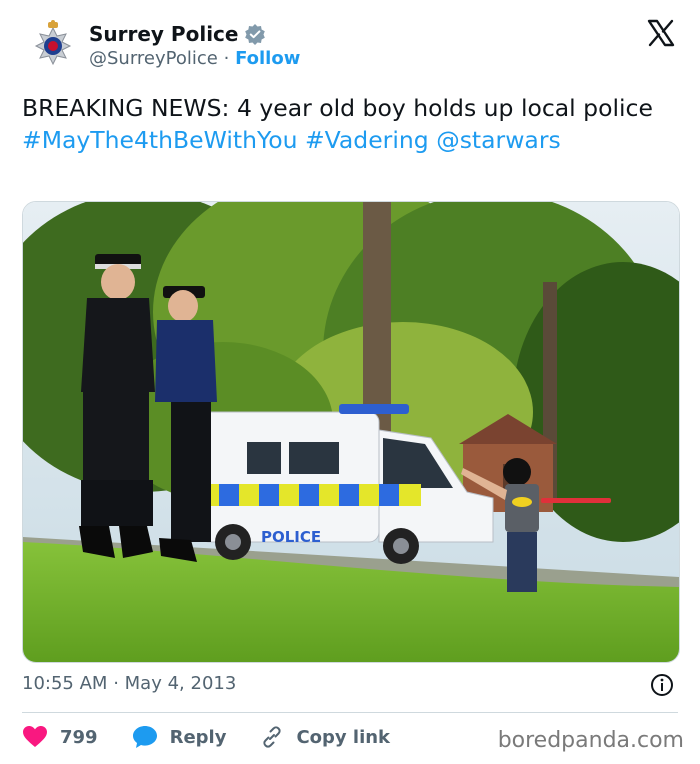 The image size is (700, 764). Describe the element at coordinates (498, 140) in the screenshot. I see `mention-starwars: @starwars` at that location.